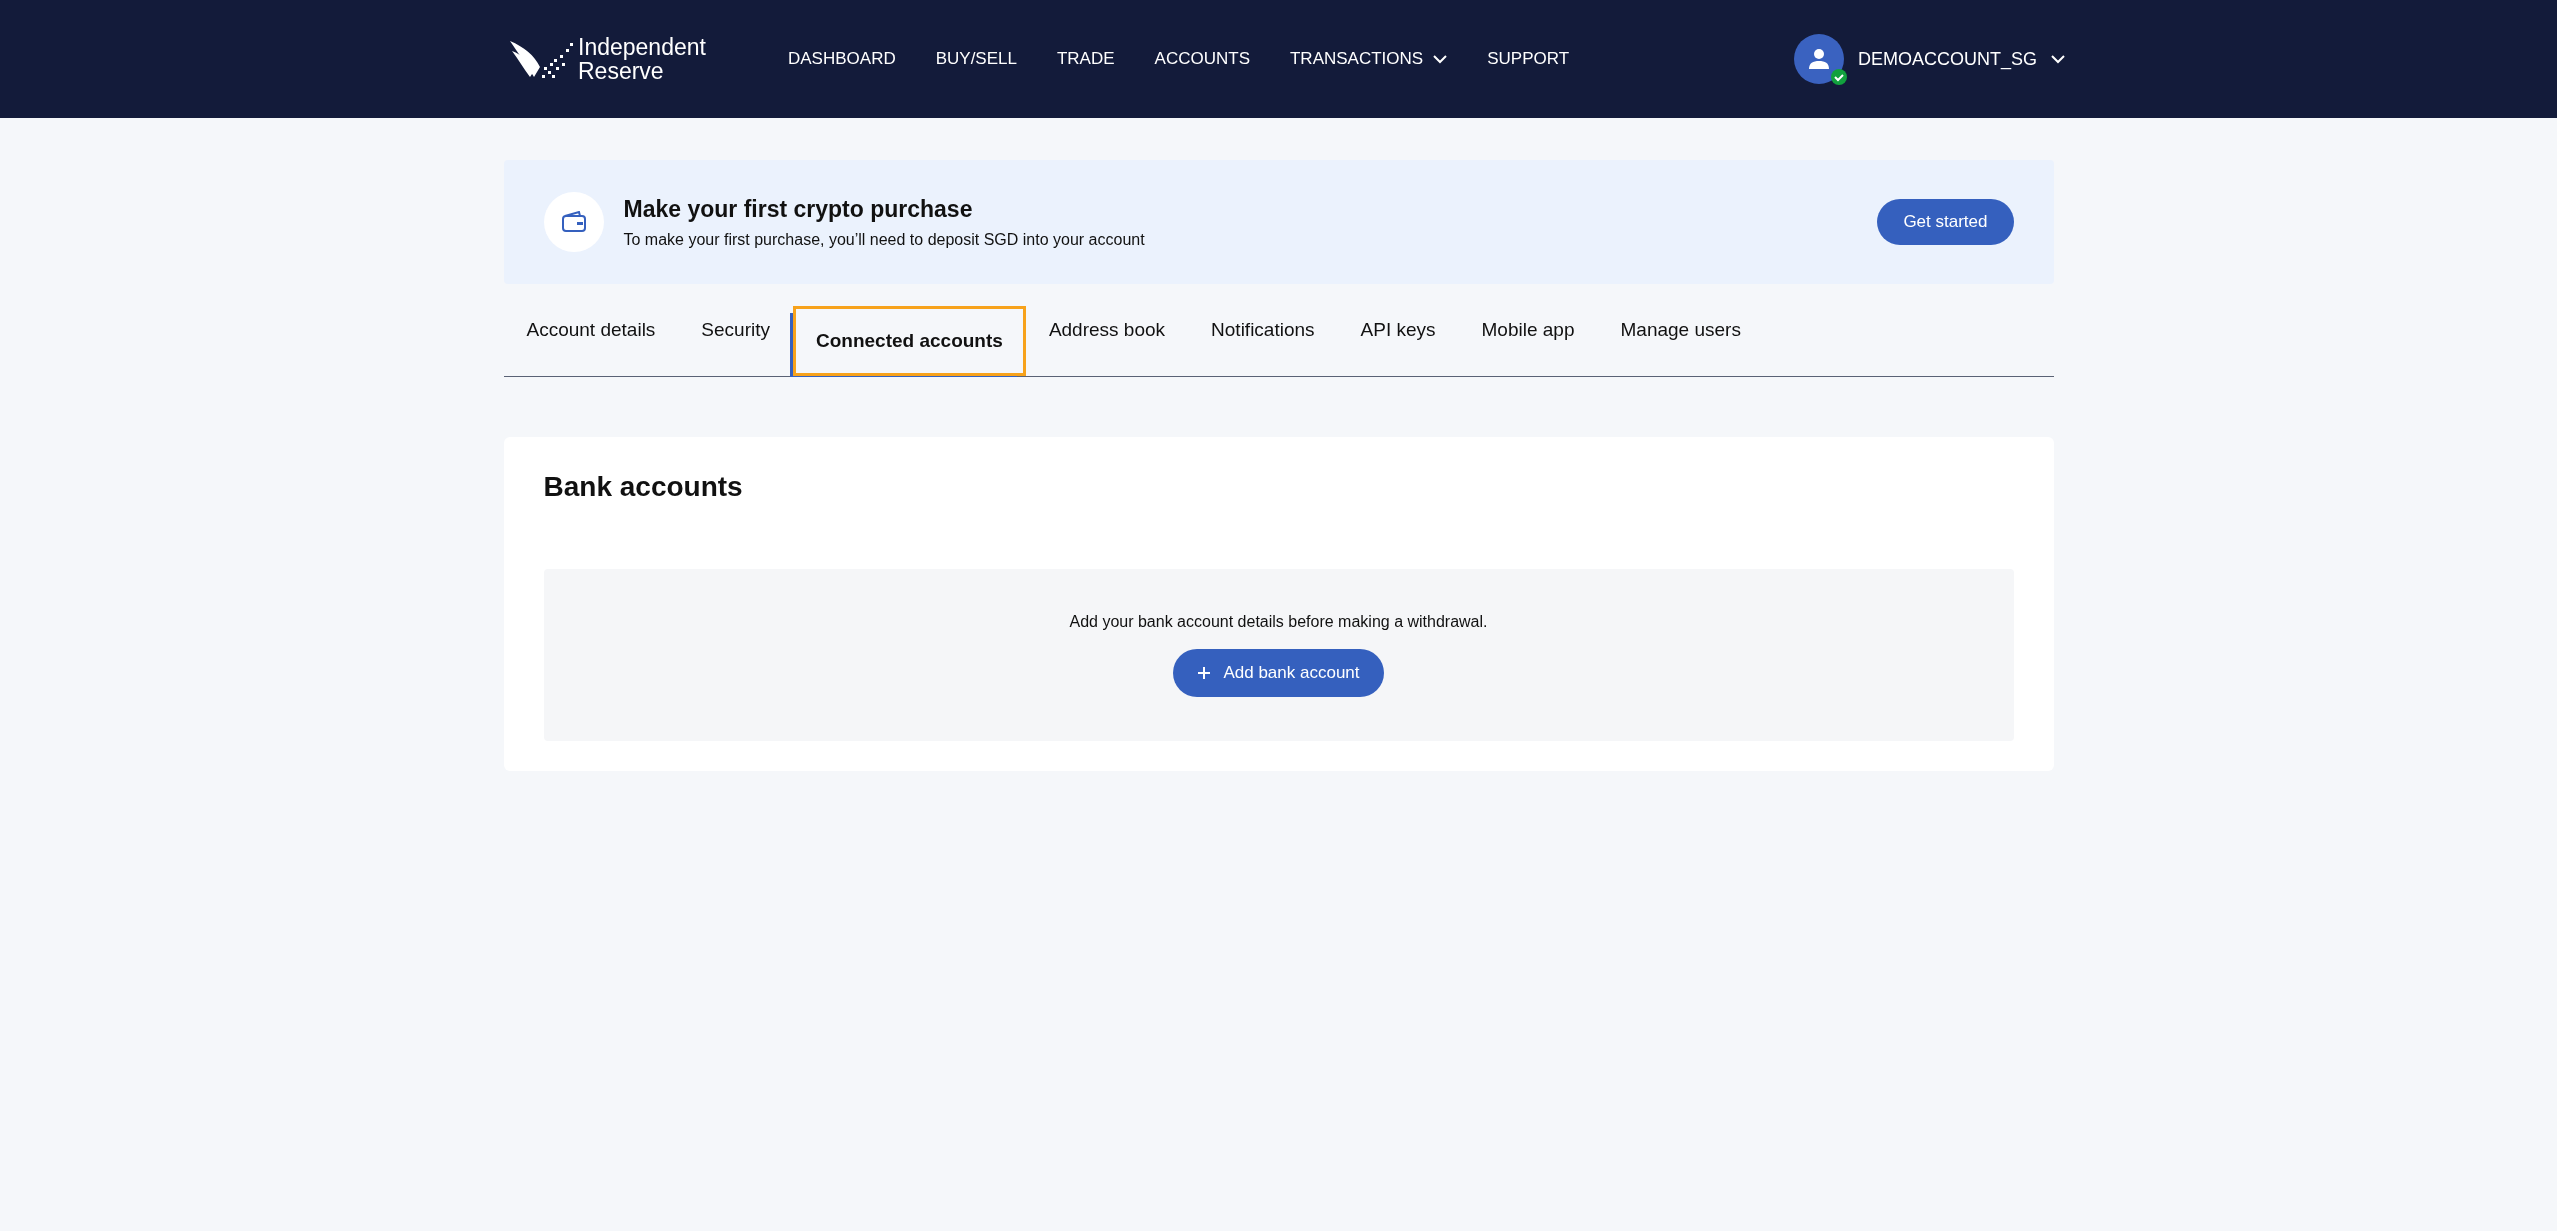 This screenshot has height=1231, width=2557. I want to click on nav-link: BUY/SELL, so click(976, 59).